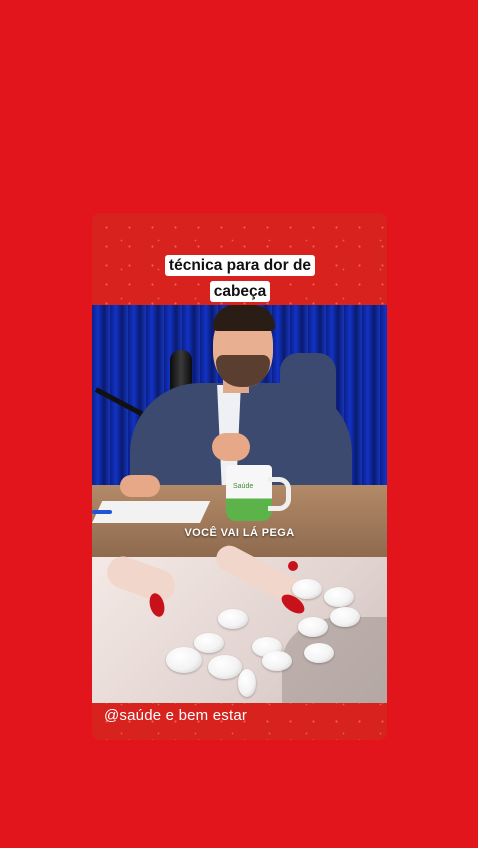 This screenshot has height=848, width=478. What do you see at coordinates (249, 493) in the screenshot?
I see `mug` at bounding box center [249, 493].